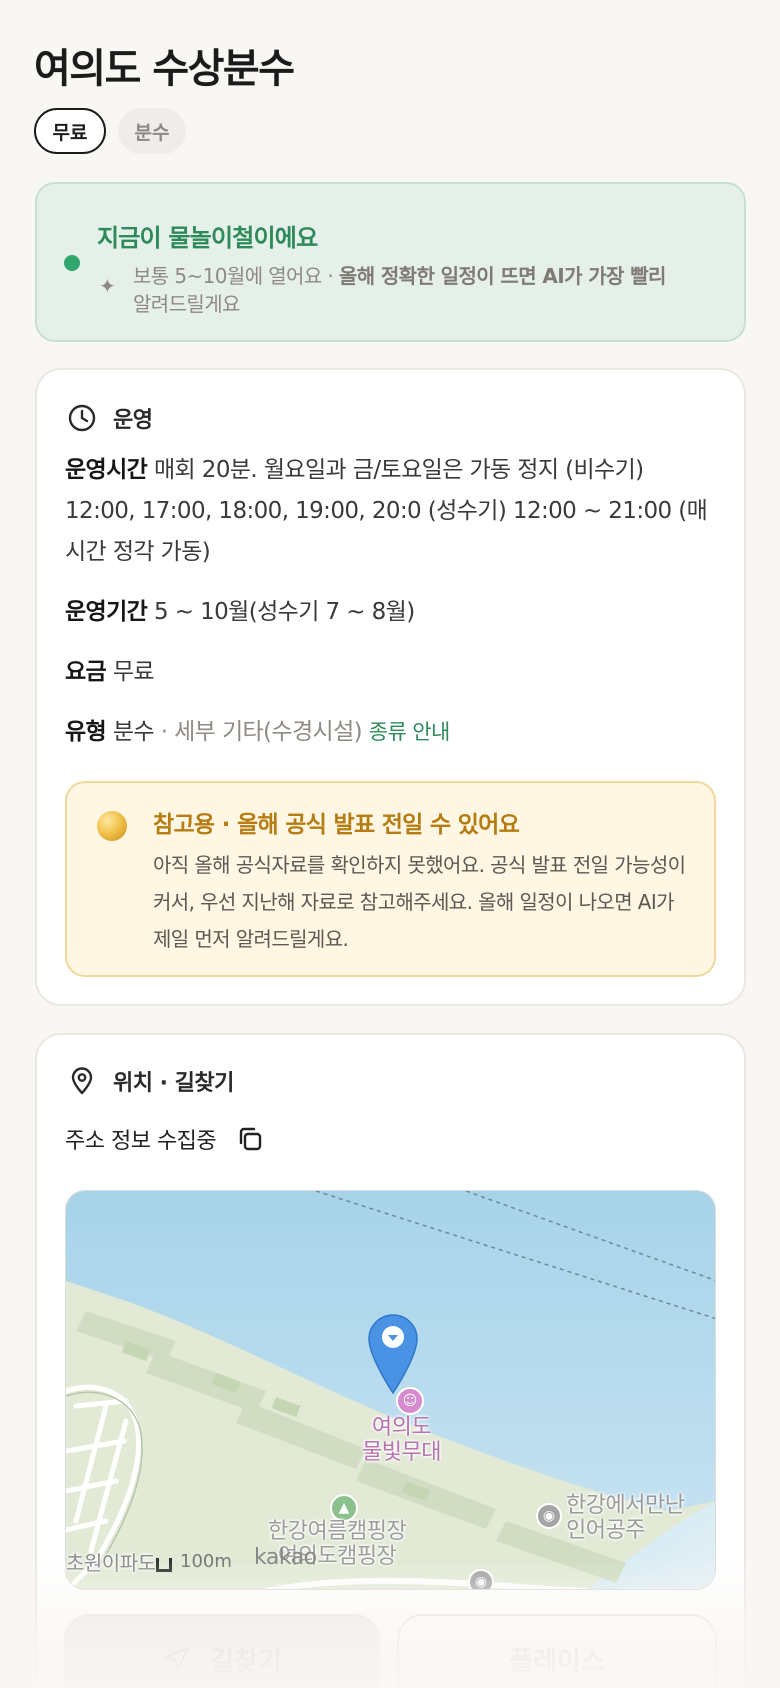 This screenshot has height=1688, width=780. I want to click on address-row: 주소 정보 수집중, so click(164, 1139).